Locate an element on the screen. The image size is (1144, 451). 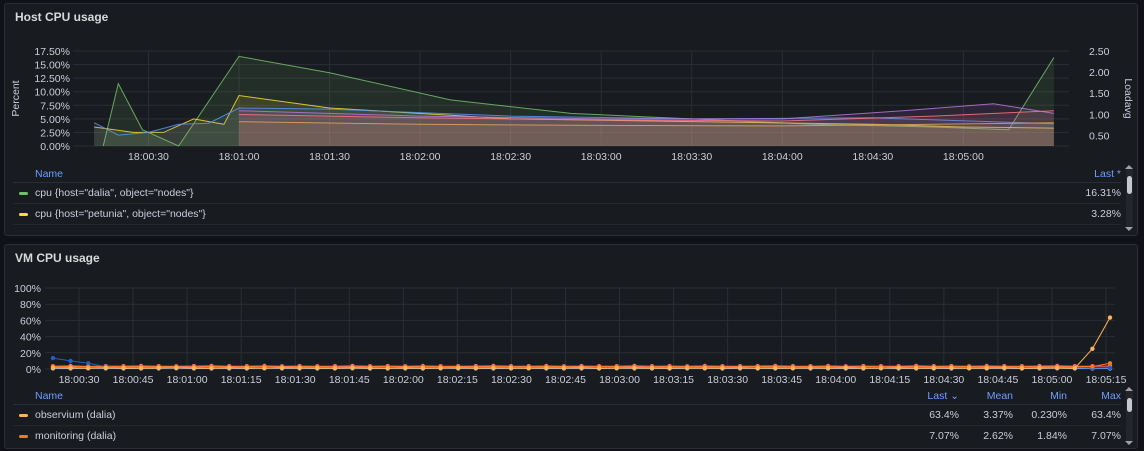
legend-series-name: cpu {host="nivaine", object="nodes"} is located at coordinates (527, 229).